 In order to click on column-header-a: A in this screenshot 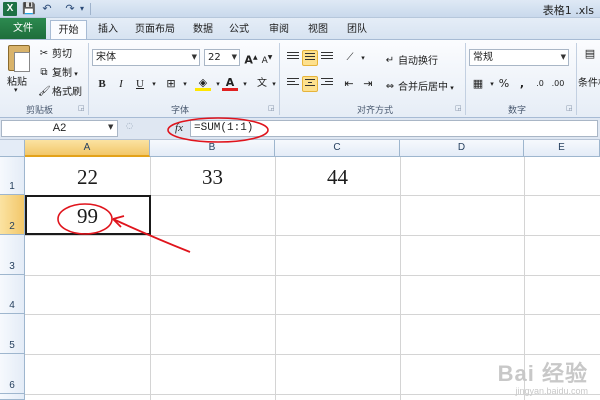, I will do `click(87, 148)`.